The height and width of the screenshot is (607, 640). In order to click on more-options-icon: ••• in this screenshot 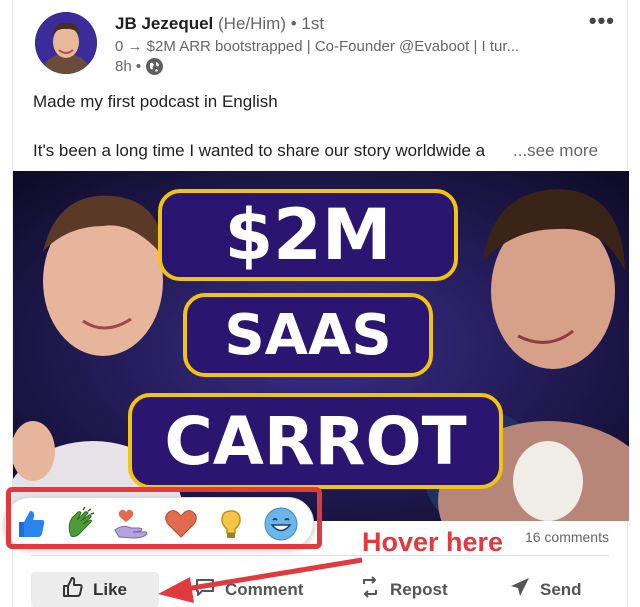, I will do `click(602, 21)`.